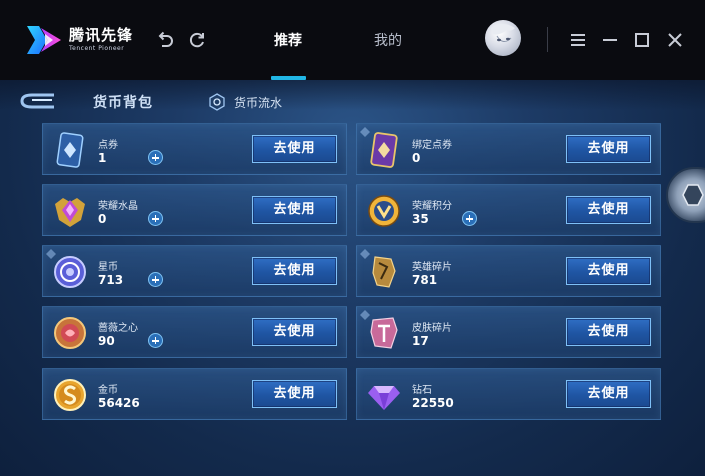 Image resolution: width=705 pixels, height=476 pixels. What do you see at coordinates (194, 394) in the screenshot?
I see `currency-card-gold-coin: 金币 56426 去使用` at bounding box center [194, 394].